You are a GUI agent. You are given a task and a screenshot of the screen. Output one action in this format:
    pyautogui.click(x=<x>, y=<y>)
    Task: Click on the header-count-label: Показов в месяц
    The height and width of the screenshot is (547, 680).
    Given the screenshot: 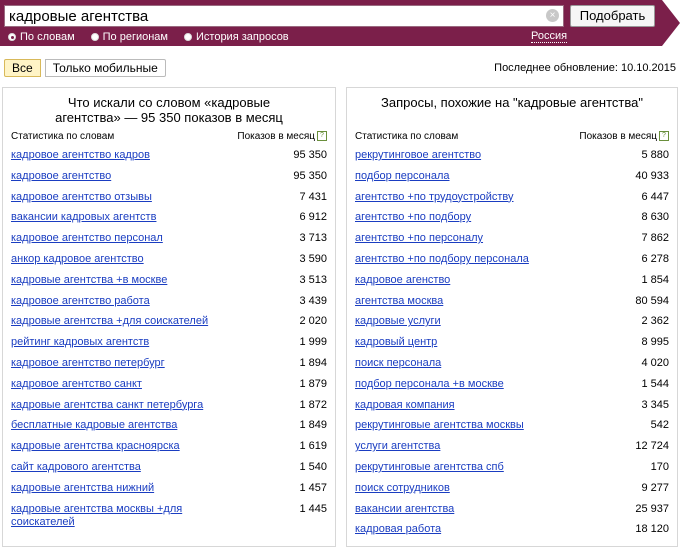 What is the action you would take?
    pyautogui.click(x=276, y=136)
    